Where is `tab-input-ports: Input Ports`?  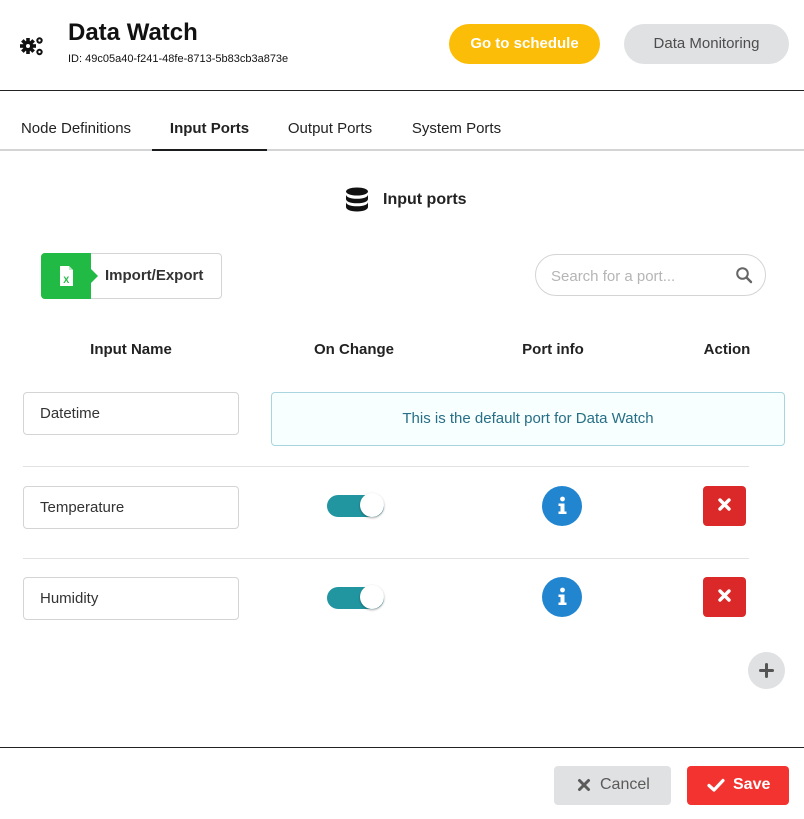
tab-input-ports: Input Ports is located at coordinates (209, 130).